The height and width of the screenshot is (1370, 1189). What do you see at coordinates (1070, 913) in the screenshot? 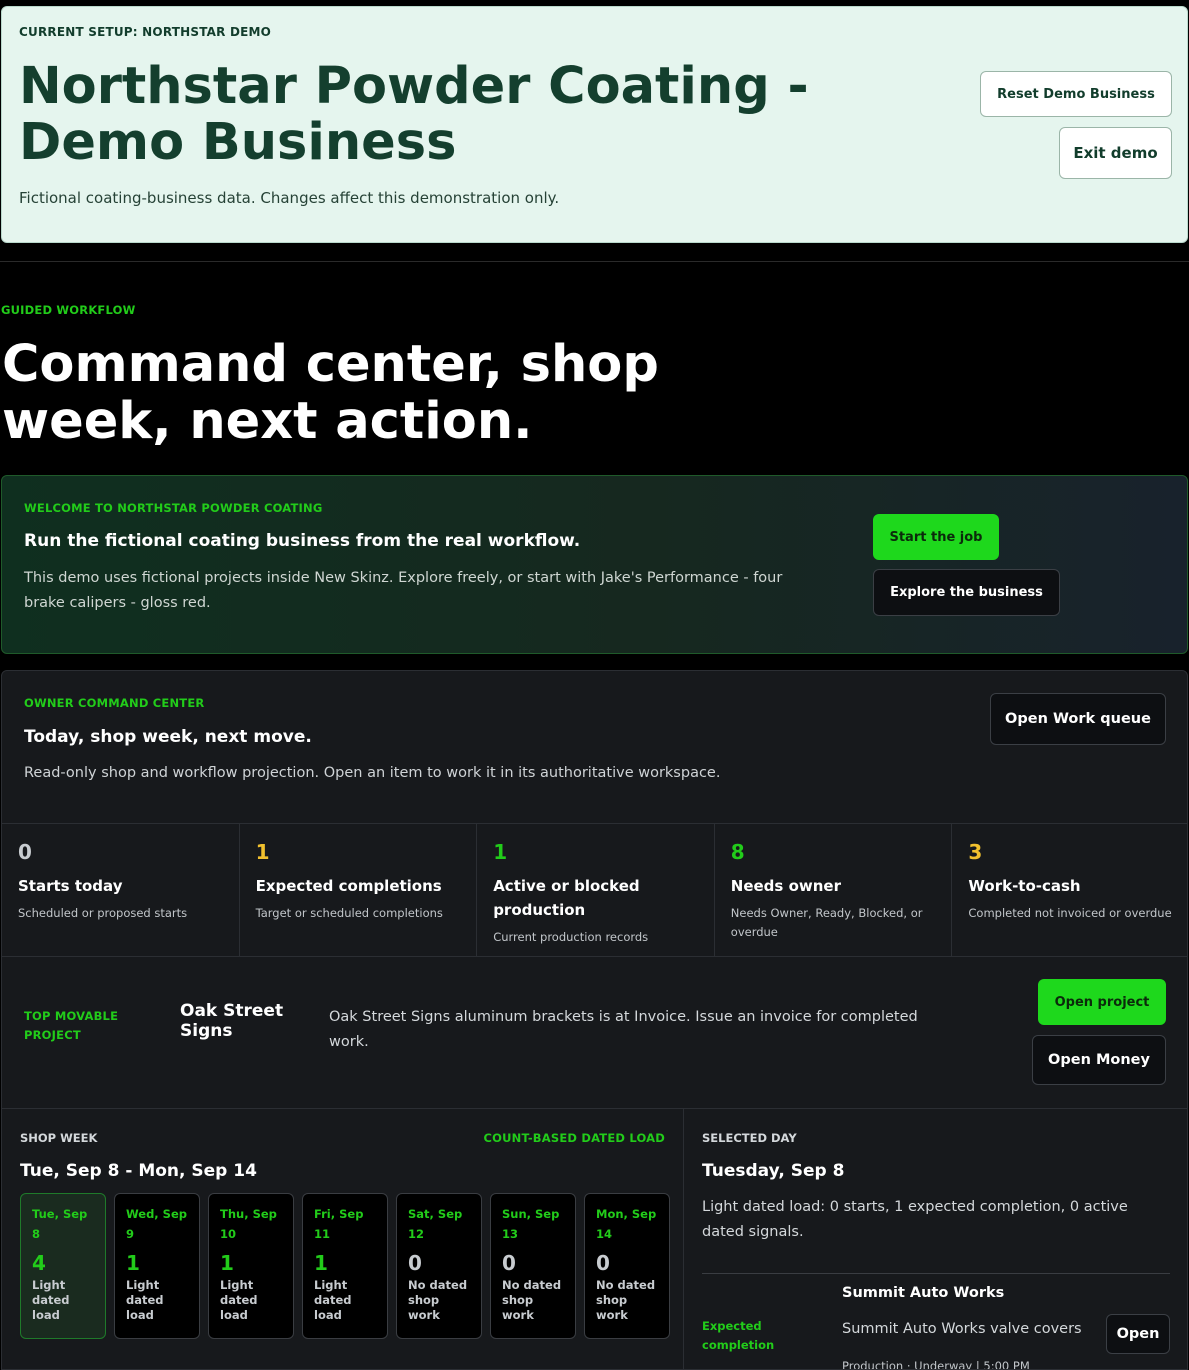
I see `metric-description: Completed not invoiced or overdue` at bounding box center [1070, 913].